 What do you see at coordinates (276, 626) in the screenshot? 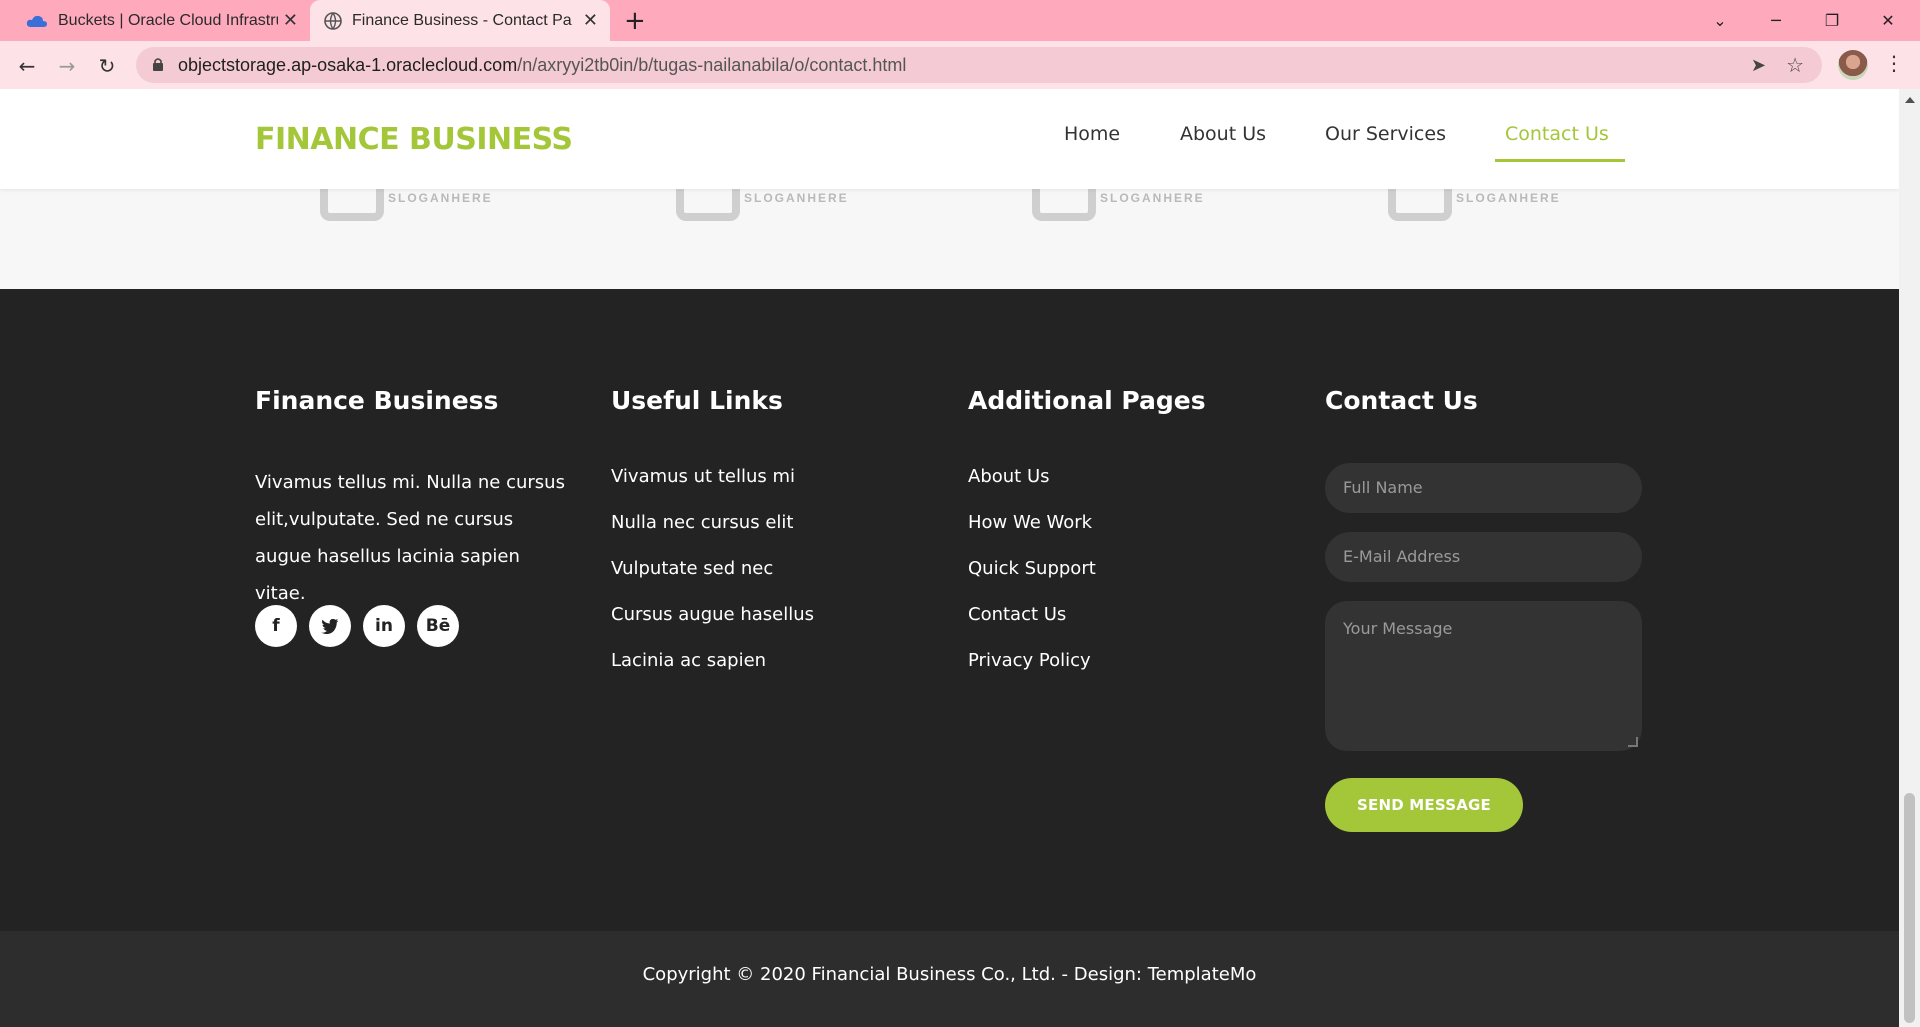
I see `facebook-icon: f` at bounding box center [276, 626].